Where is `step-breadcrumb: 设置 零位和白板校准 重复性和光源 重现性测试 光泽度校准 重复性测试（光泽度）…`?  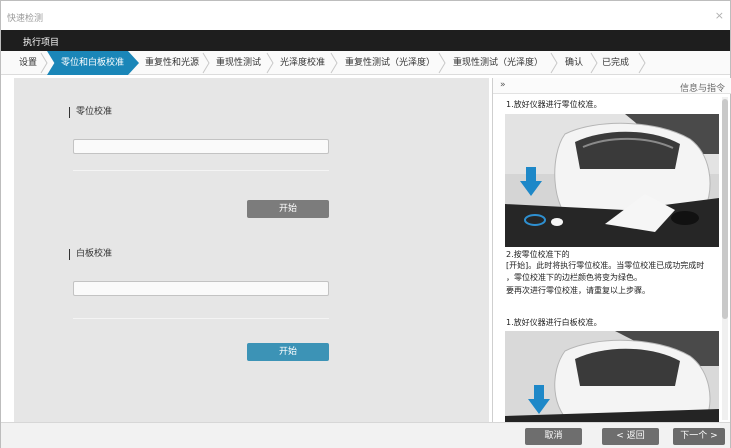 step-breadcrumb: 设置 零位和白板校准 重复性和光源 重现性测试 光泽度校准 重复性测试（光泽度）… is located at coordinates (365, 63).